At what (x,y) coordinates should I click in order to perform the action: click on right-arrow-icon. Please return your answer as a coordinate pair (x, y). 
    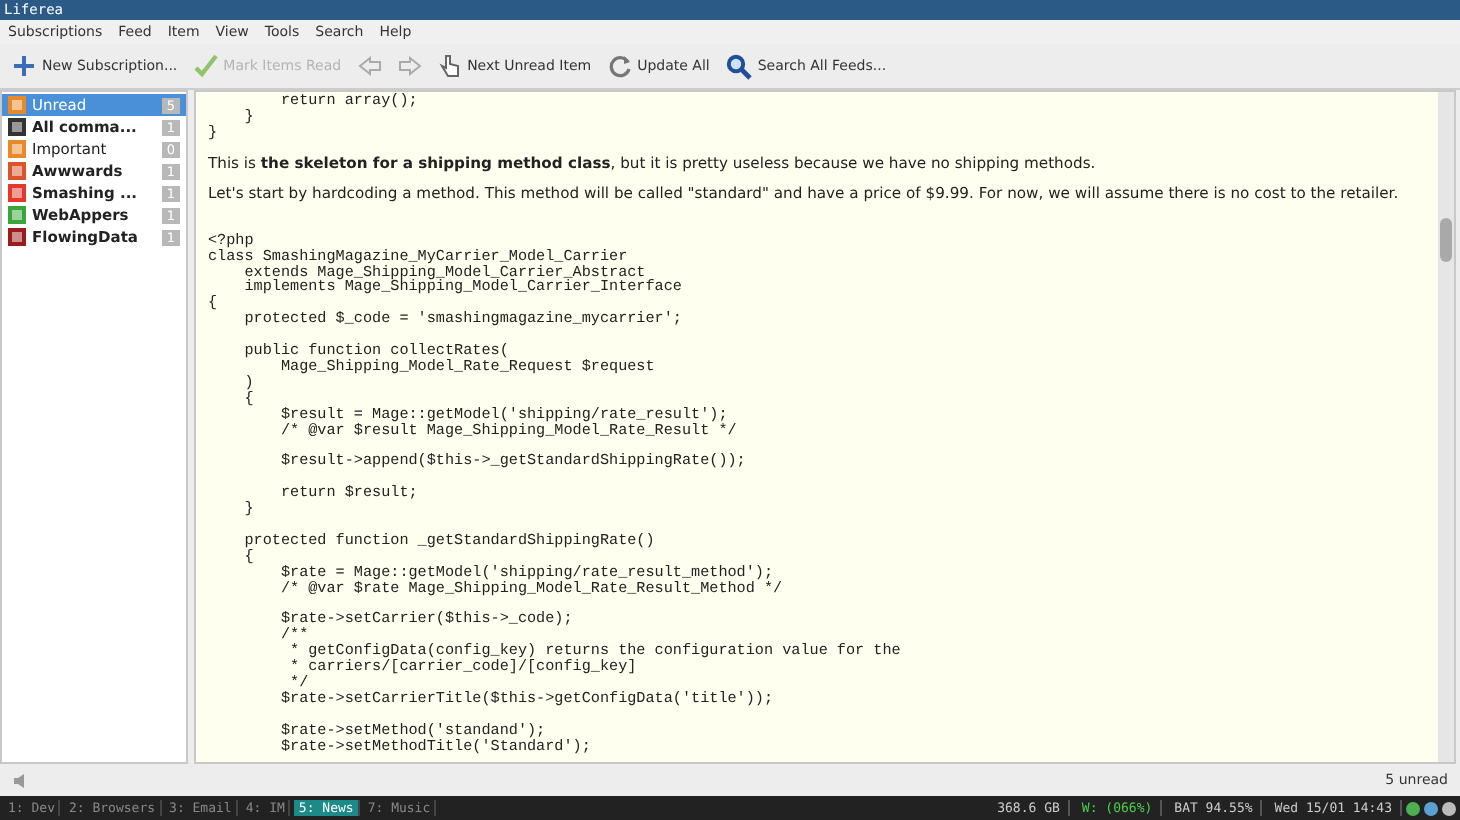
    Looking at the image, I should click on (409, 66).